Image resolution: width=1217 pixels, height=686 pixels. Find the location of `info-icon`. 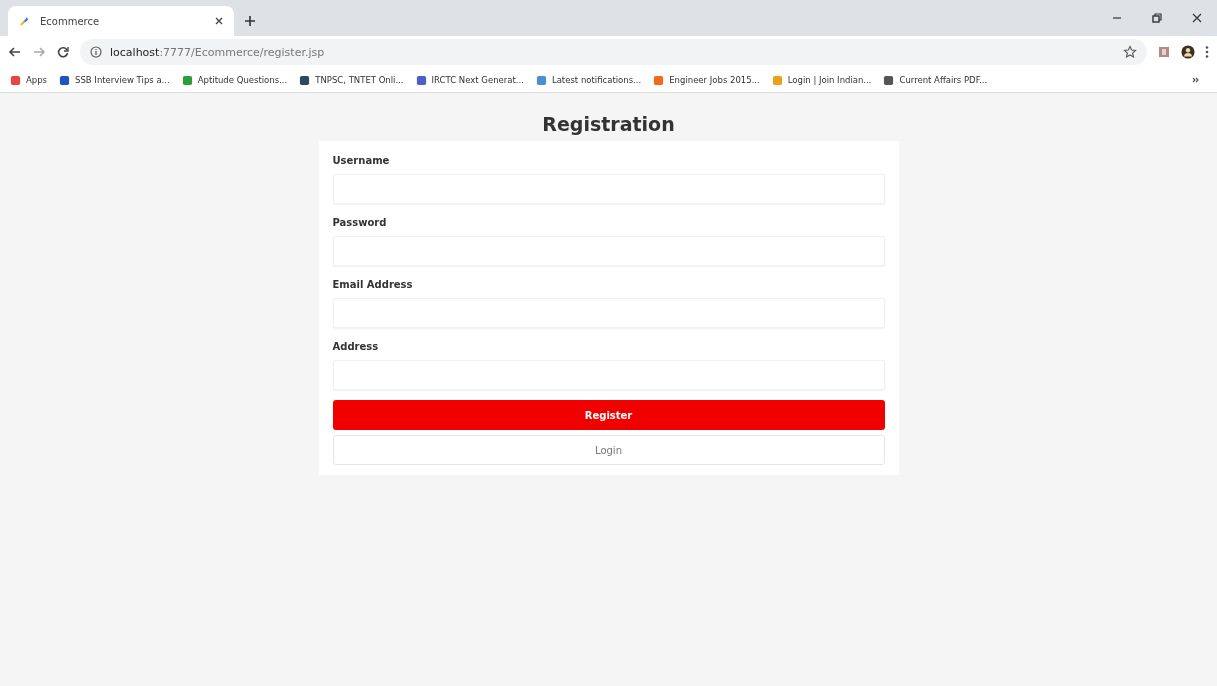

info-icon is located at coordinates (96, 52).